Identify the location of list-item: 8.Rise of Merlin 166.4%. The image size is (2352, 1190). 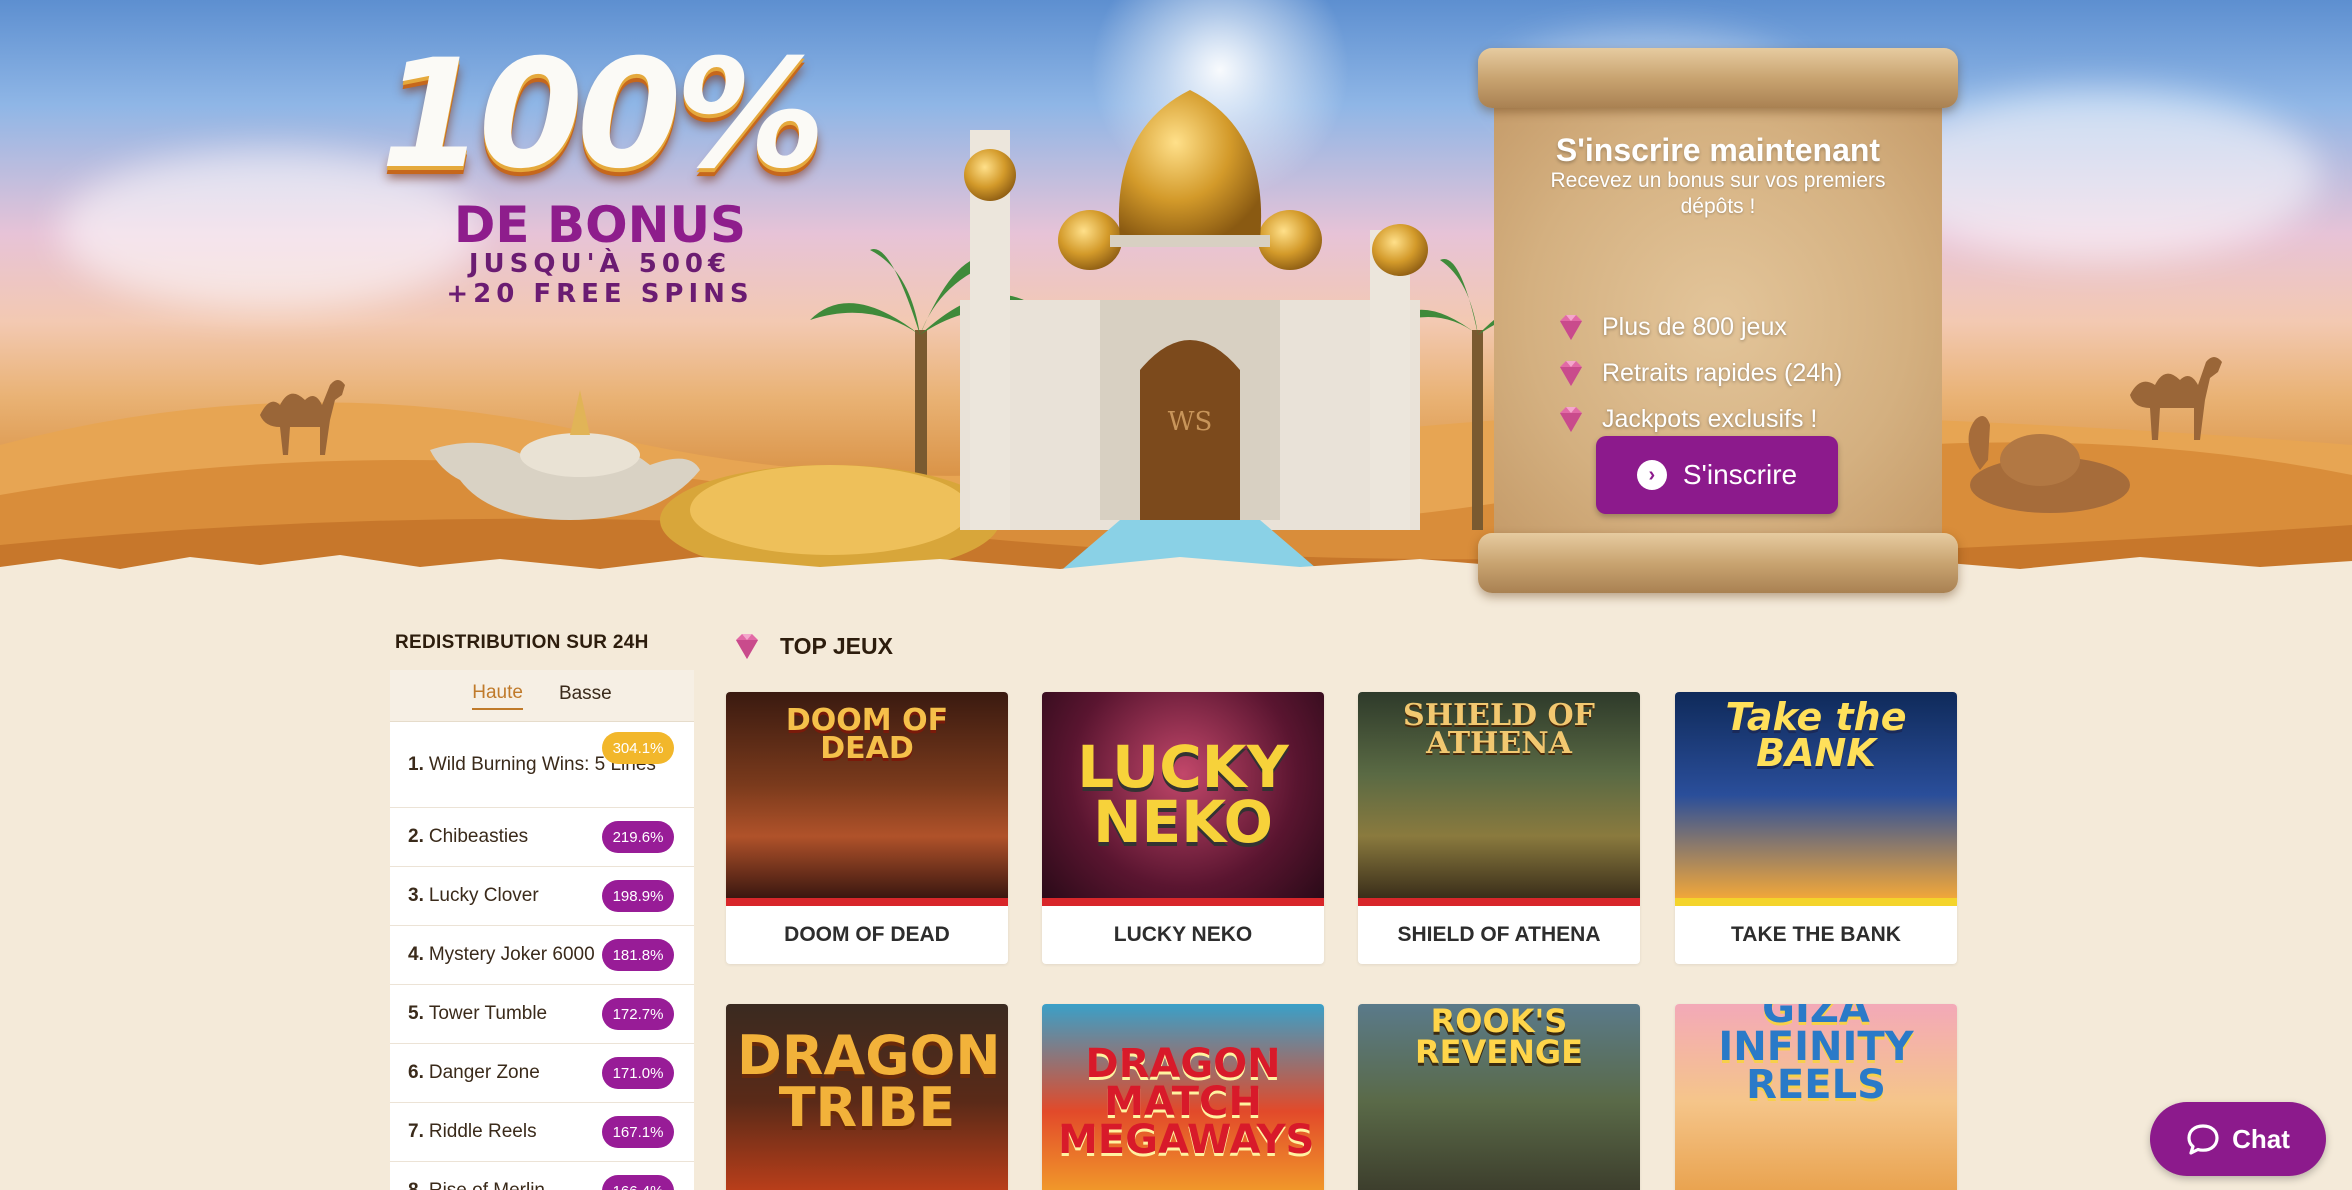
(542, 1176).